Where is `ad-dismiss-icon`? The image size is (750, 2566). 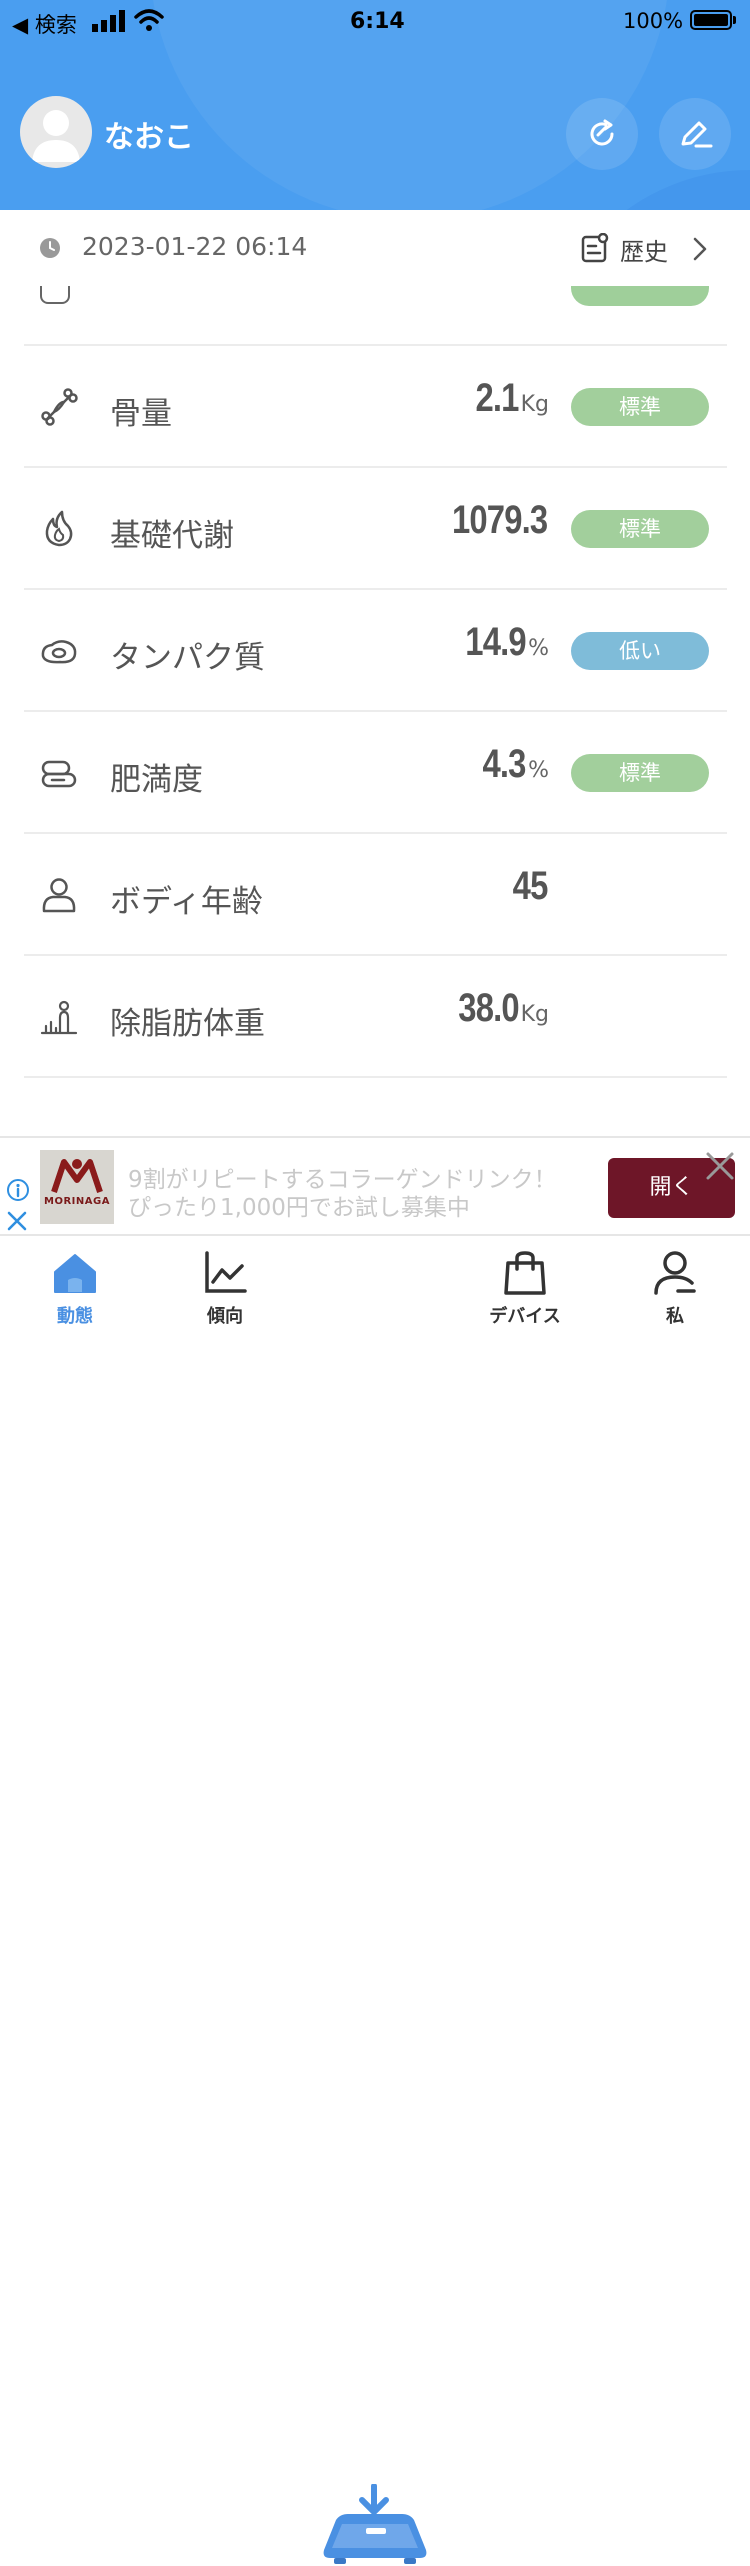
ad-dismiss-icon is located at coordinates (17, 1221).